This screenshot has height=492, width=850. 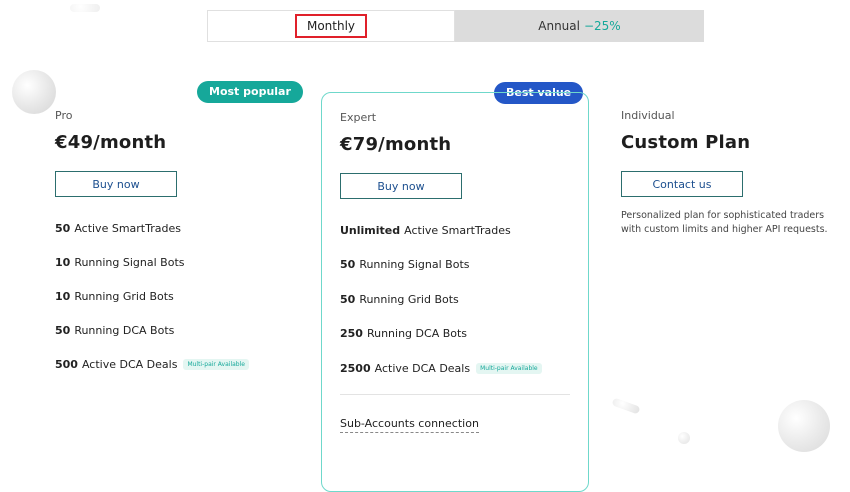 I want to click on contact-us-button: Contact us, so click(x=682, y=184).